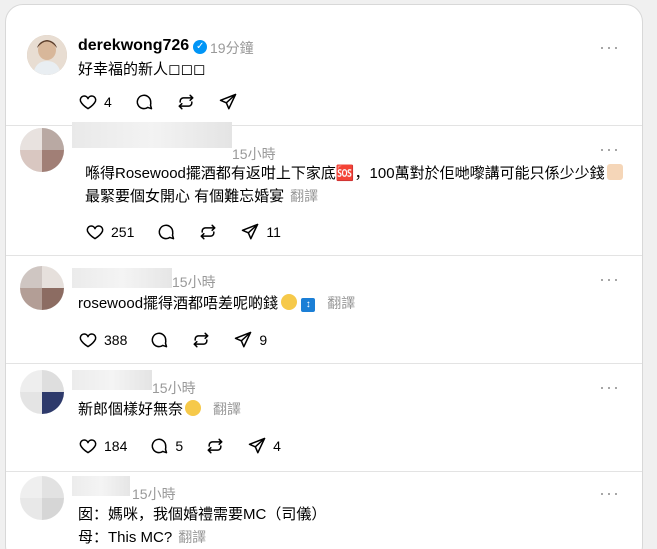 The width and height of the screenshot is (657, 549). I want to click on hand-emoji-icon, so click(614, 172).